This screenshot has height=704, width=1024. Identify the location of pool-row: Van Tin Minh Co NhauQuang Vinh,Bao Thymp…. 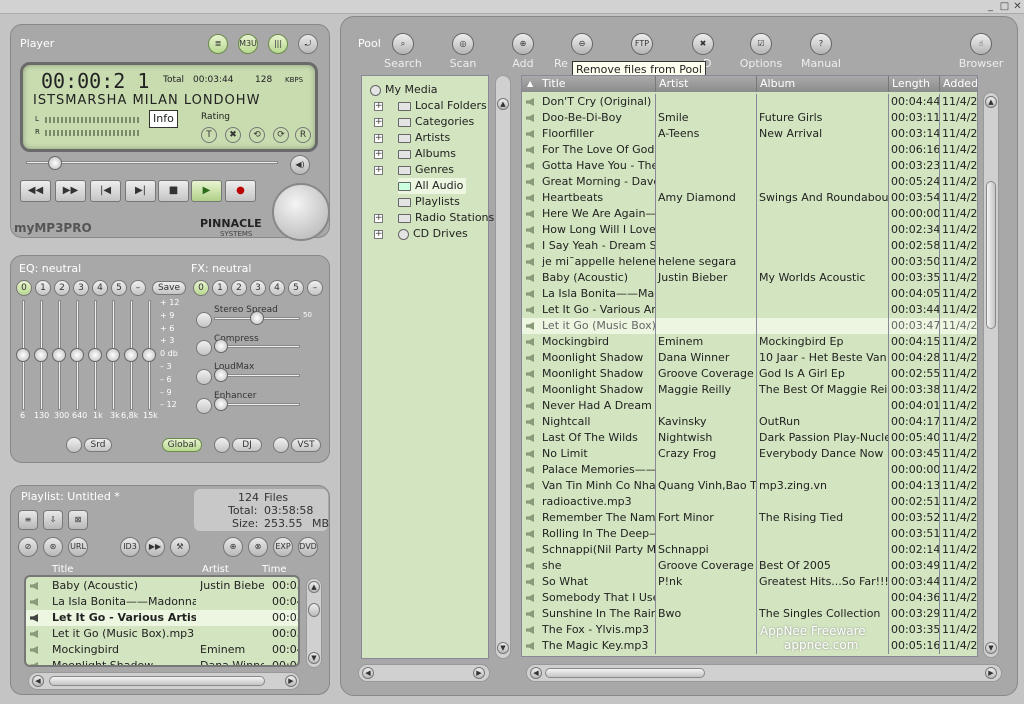
(749, 486).